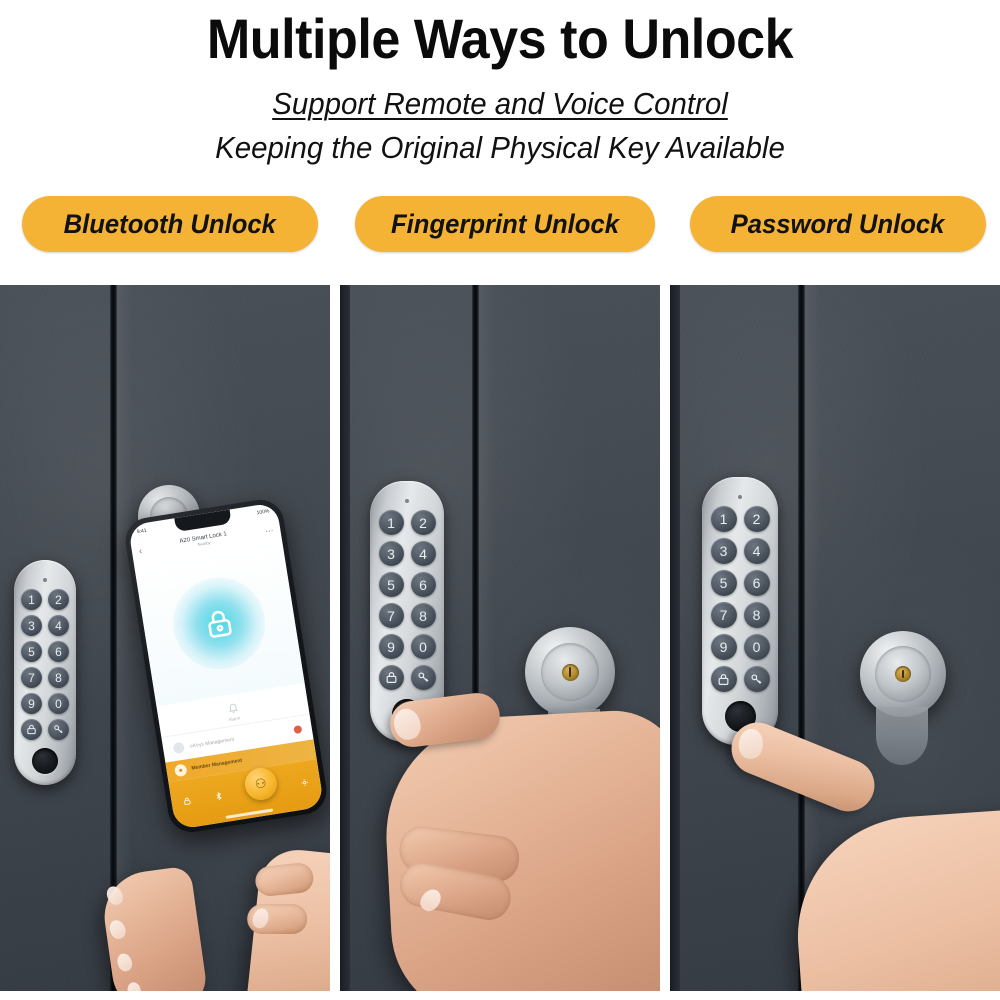  I want to click on badge-password-unlock: Password Unlock, so click(838, 224).